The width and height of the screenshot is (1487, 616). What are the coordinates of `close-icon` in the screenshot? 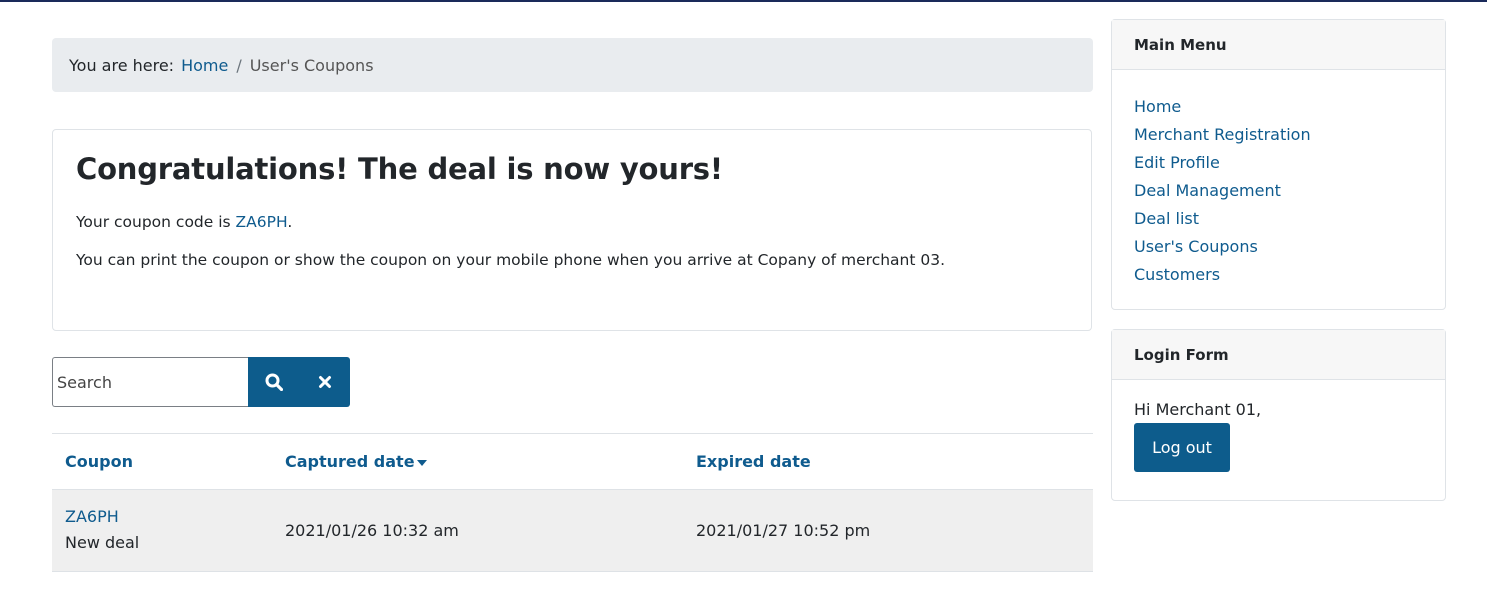 It's located at (324, 382).